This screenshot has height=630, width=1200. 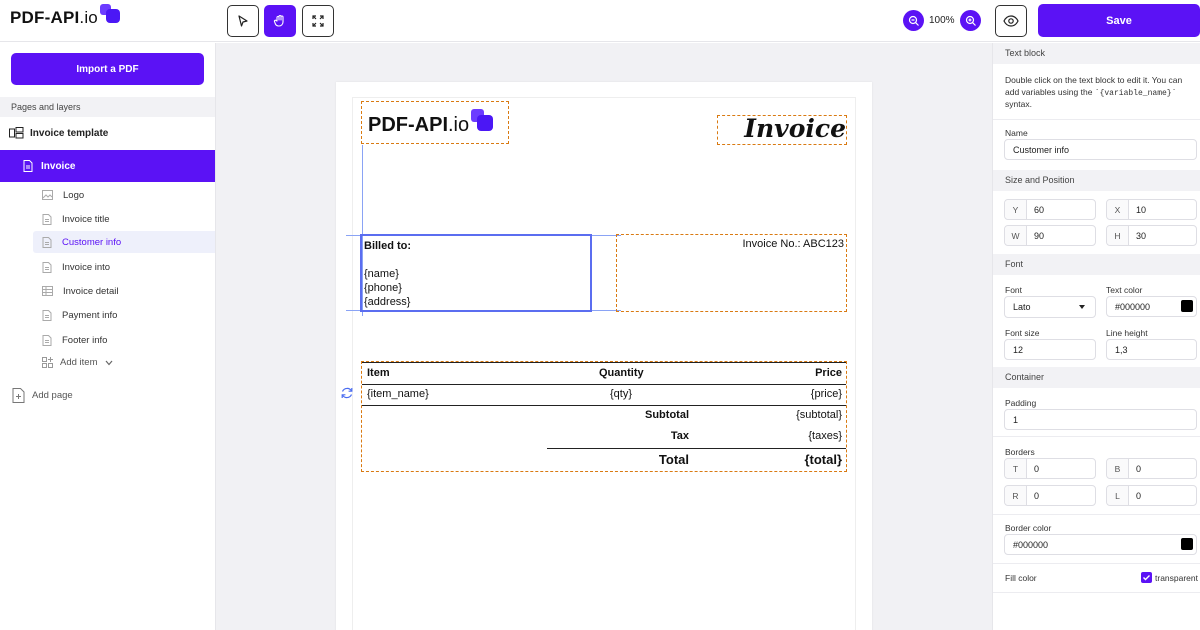 I want to click on expand-icon, so click(x=318, y=21).